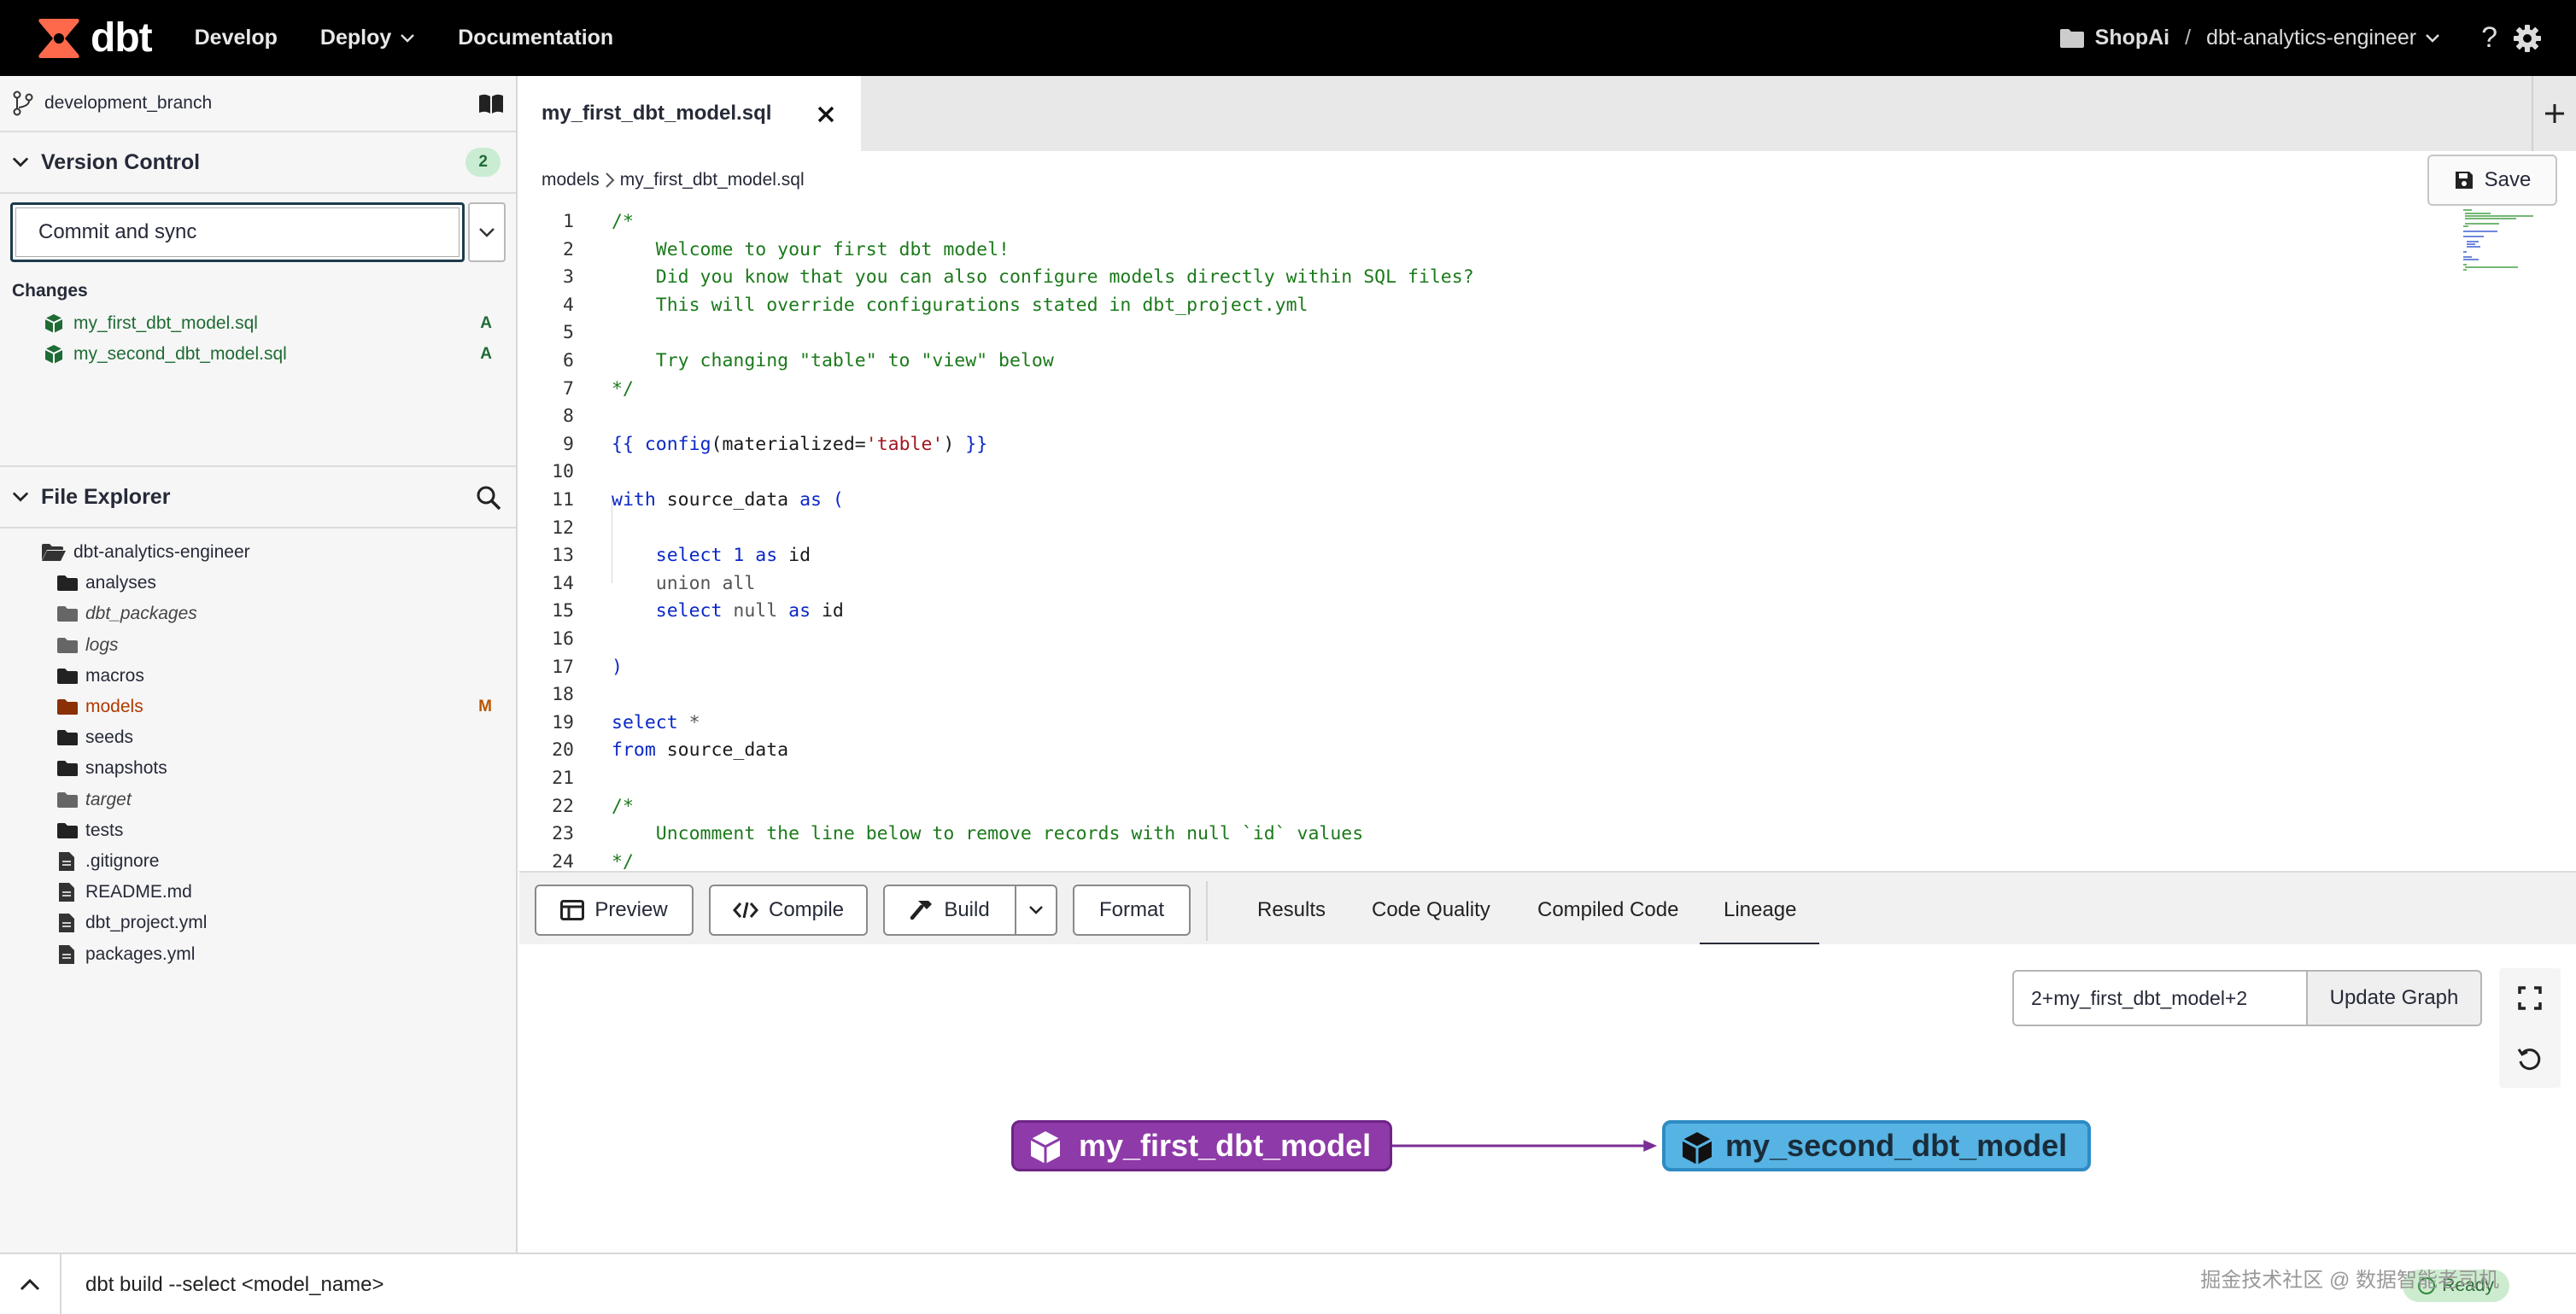 Image resolution: width=2576 pixels, height=1314 pixels. What do you see at coordinates (2527, 38) in the screenshot?
I see `gear-icon` at bounding box center [2527, 38].